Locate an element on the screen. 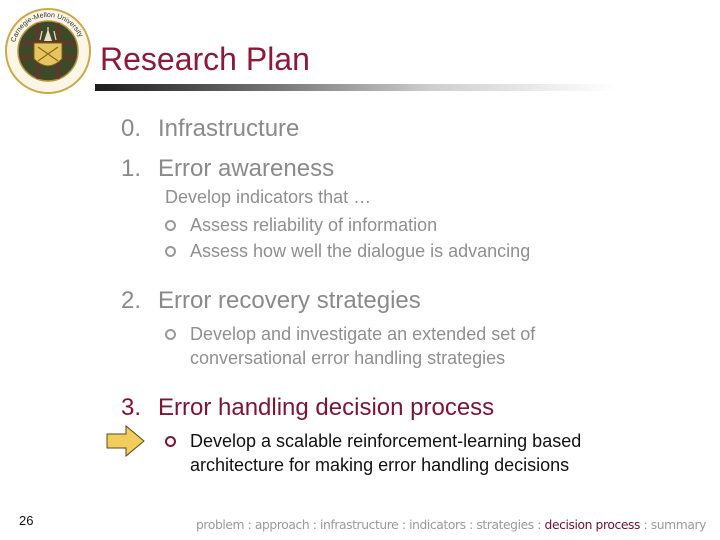 The image size is (720, 540). slide-title: Research Plan is located at coordinates (205, 59).